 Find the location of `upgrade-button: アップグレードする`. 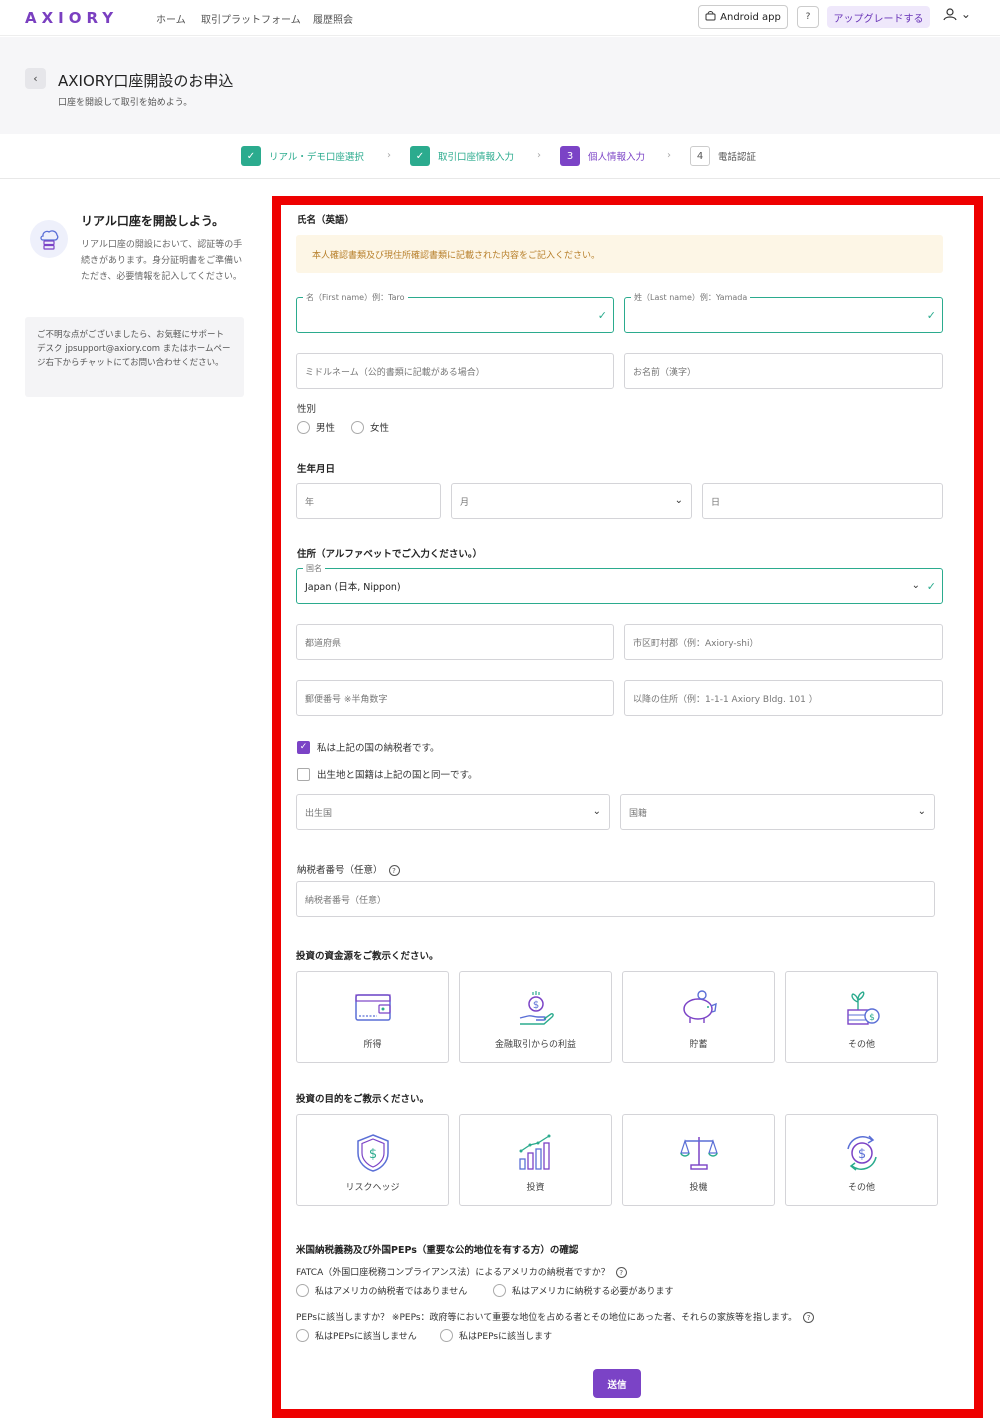

upgrade-button: アップグレードする is located at coordinates (878, 17).